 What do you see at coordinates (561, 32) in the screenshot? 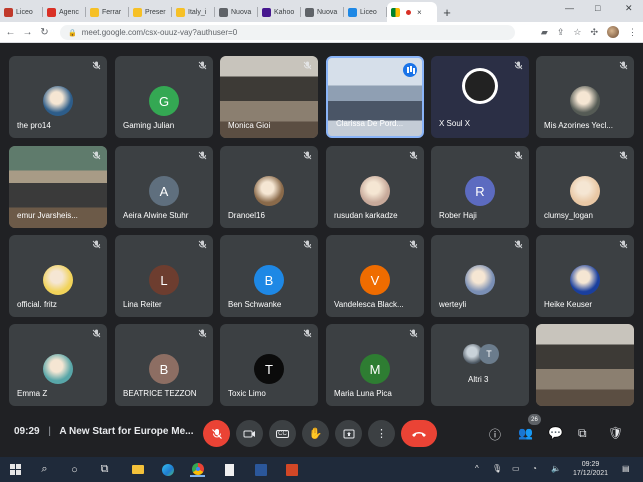
I see `share-icon: ⇪` at bounding box center [561, 32].